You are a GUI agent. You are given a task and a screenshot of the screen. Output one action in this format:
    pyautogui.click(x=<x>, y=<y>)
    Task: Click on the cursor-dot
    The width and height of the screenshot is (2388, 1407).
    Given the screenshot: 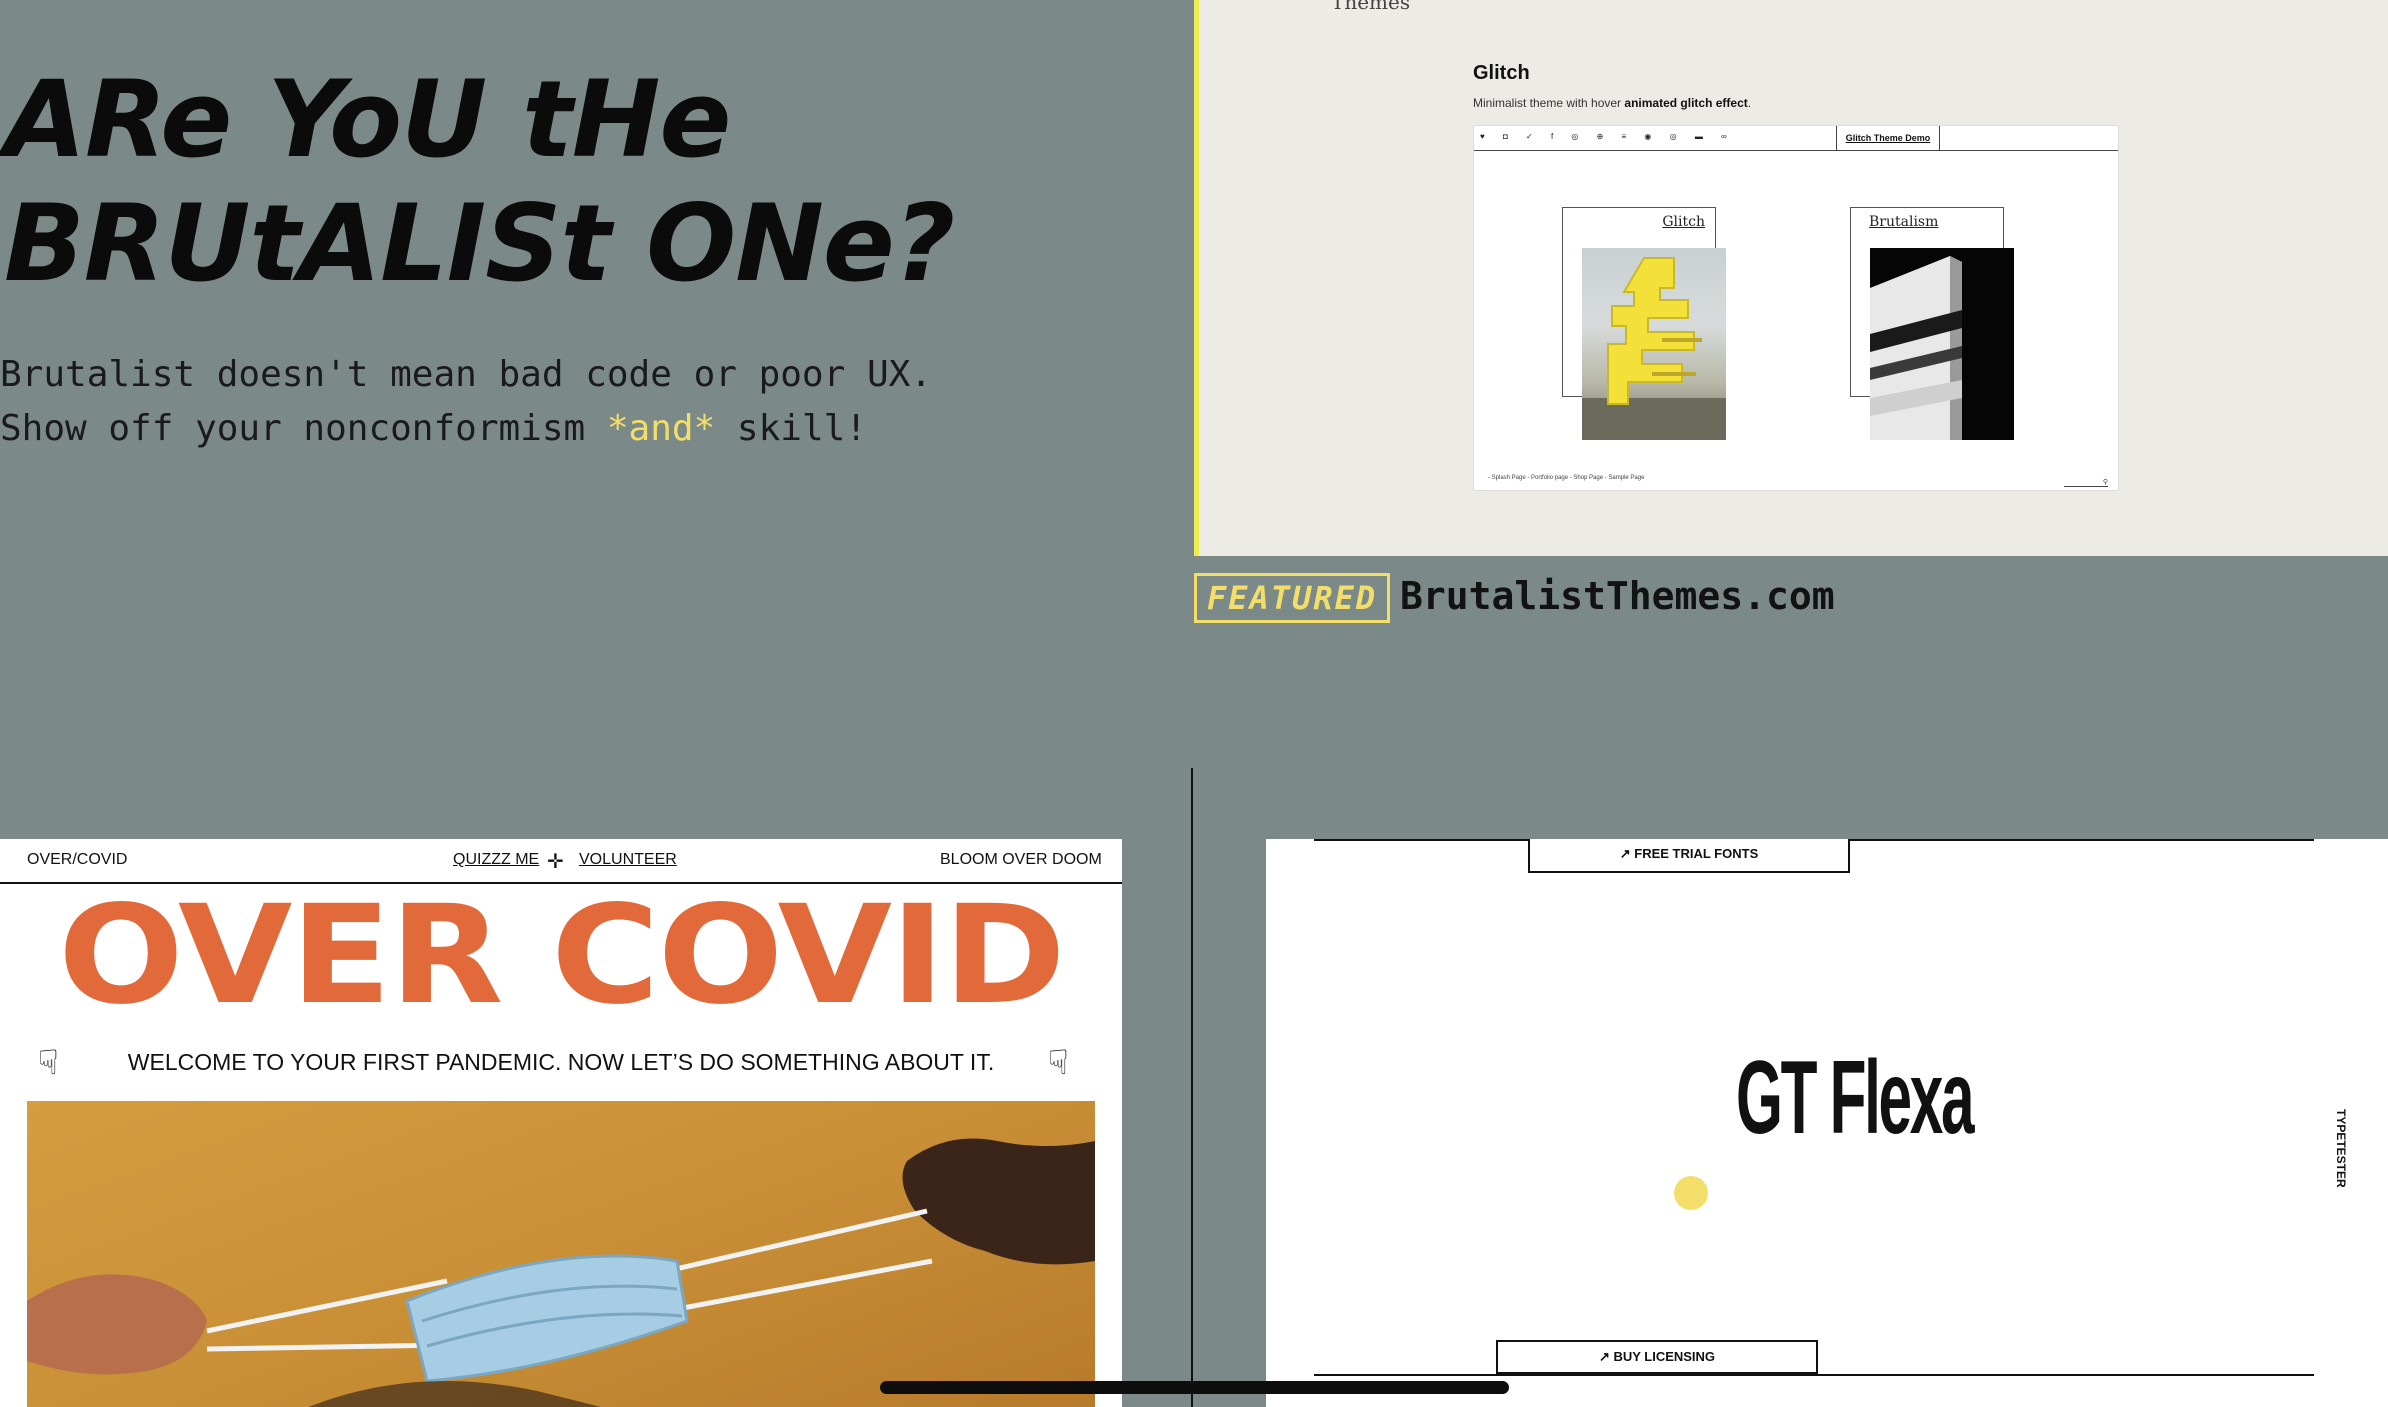 What is the action you would take?
    pyautogui.click(x=1691, y=1193)
    